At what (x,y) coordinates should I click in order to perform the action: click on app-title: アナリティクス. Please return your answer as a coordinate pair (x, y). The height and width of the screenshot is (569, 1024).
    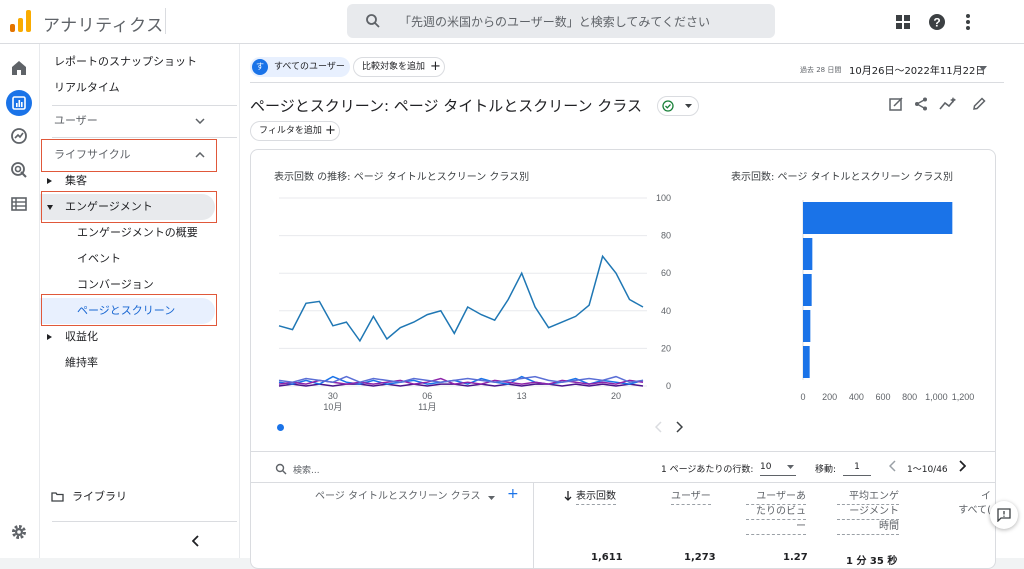
    Looking at the image, I should click on (103, 26).